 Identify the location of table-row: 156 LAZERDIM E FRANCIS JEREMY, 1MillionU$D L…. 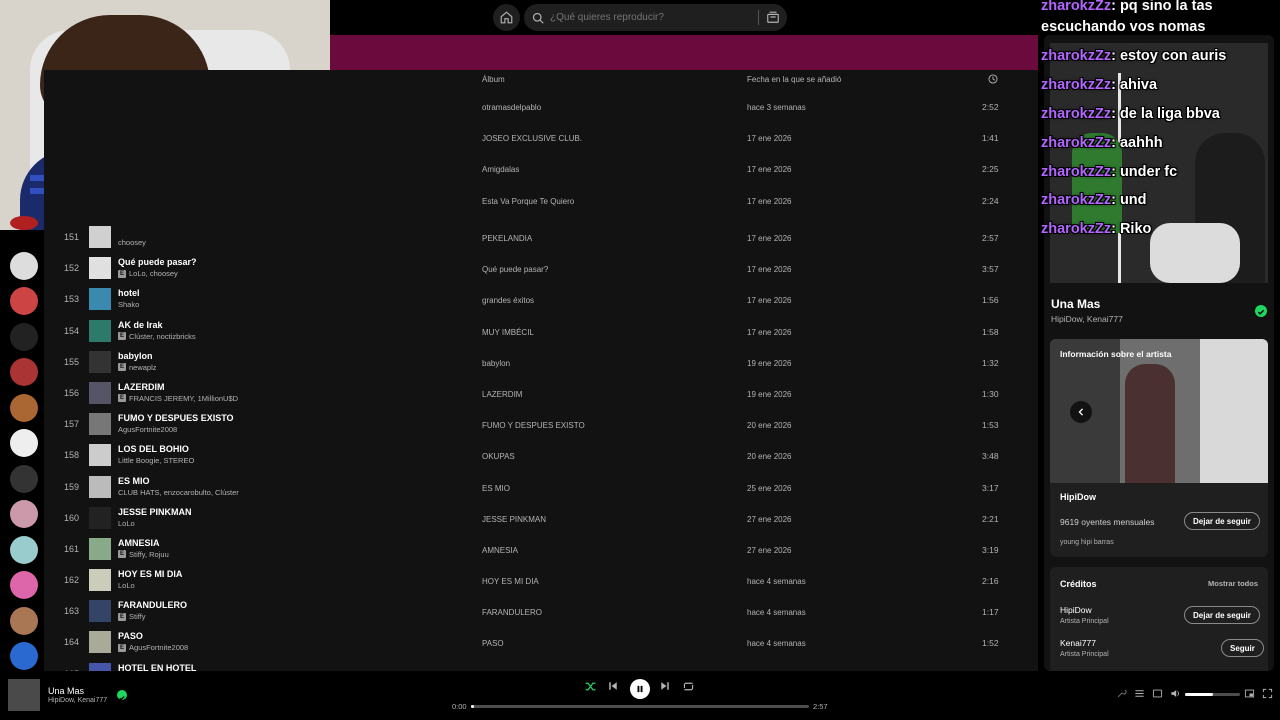
(541, 393).